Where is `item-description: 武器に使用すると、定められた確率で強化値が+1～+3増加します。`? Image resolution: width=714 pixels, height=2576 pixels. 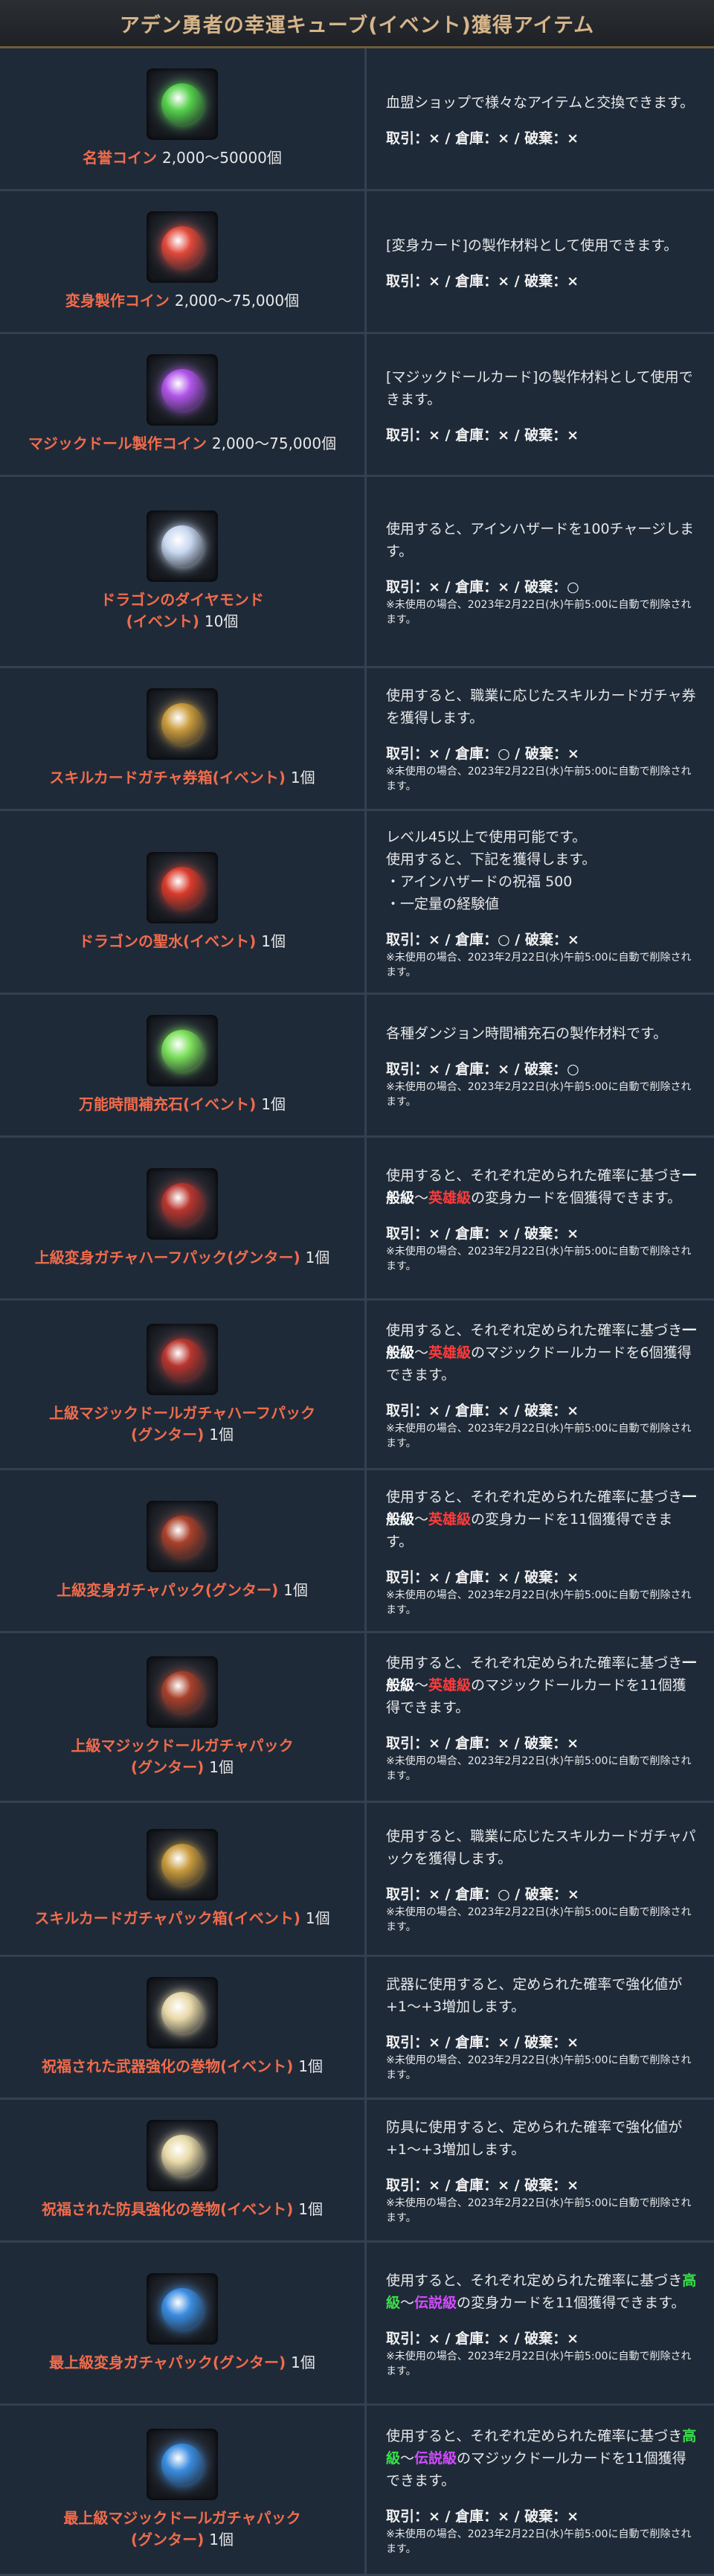 item-description: 武器に使用すると、定められた確率で強化値が+1～+3増加します。 is located at coordinates (534, 1995).